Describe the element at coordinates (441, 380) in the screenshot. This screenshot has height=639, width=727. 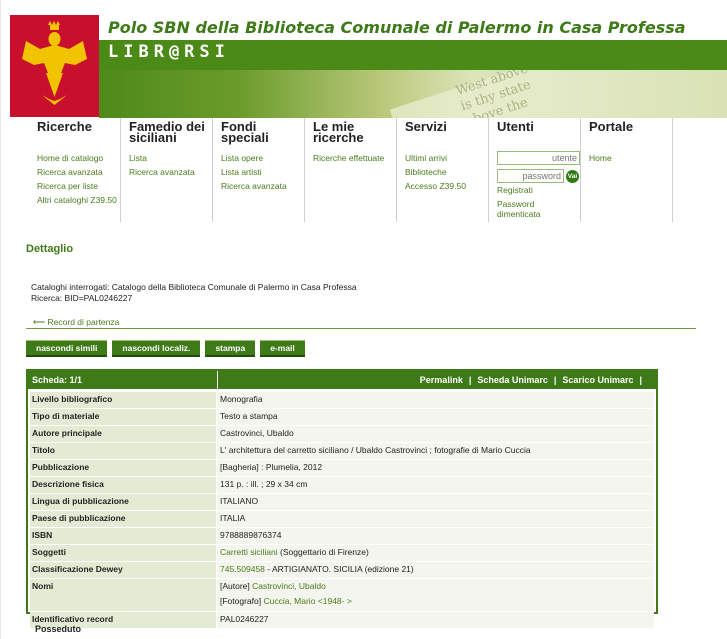
I see `permalink-link: Permalink` at that location.